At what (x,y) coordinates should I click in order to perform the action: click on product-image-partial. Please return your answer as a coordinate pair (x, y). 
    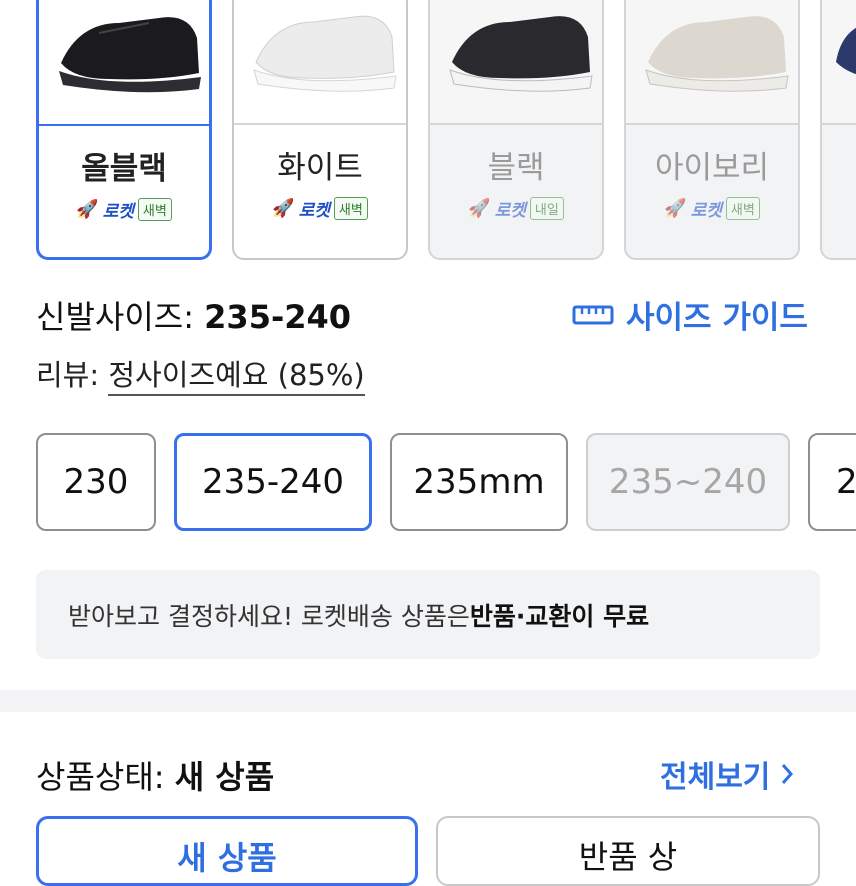
    Looking at the image, I should click on (839, 62).